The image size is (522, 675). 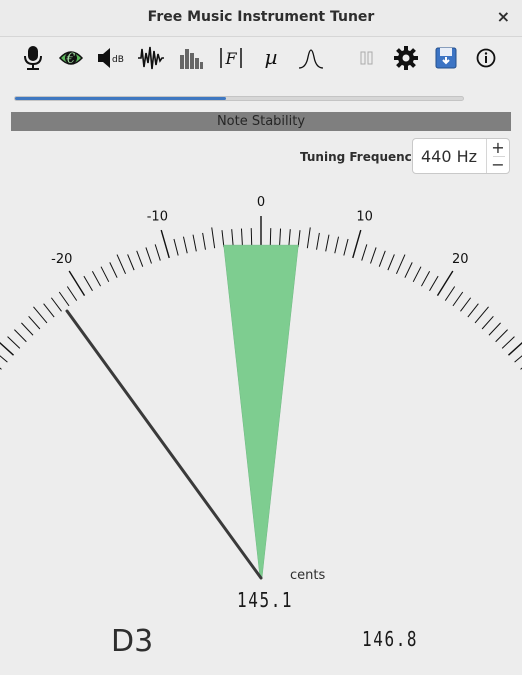 I want to click on window-title: Free Music Instrument Tuner, so click(x=261, y=17).